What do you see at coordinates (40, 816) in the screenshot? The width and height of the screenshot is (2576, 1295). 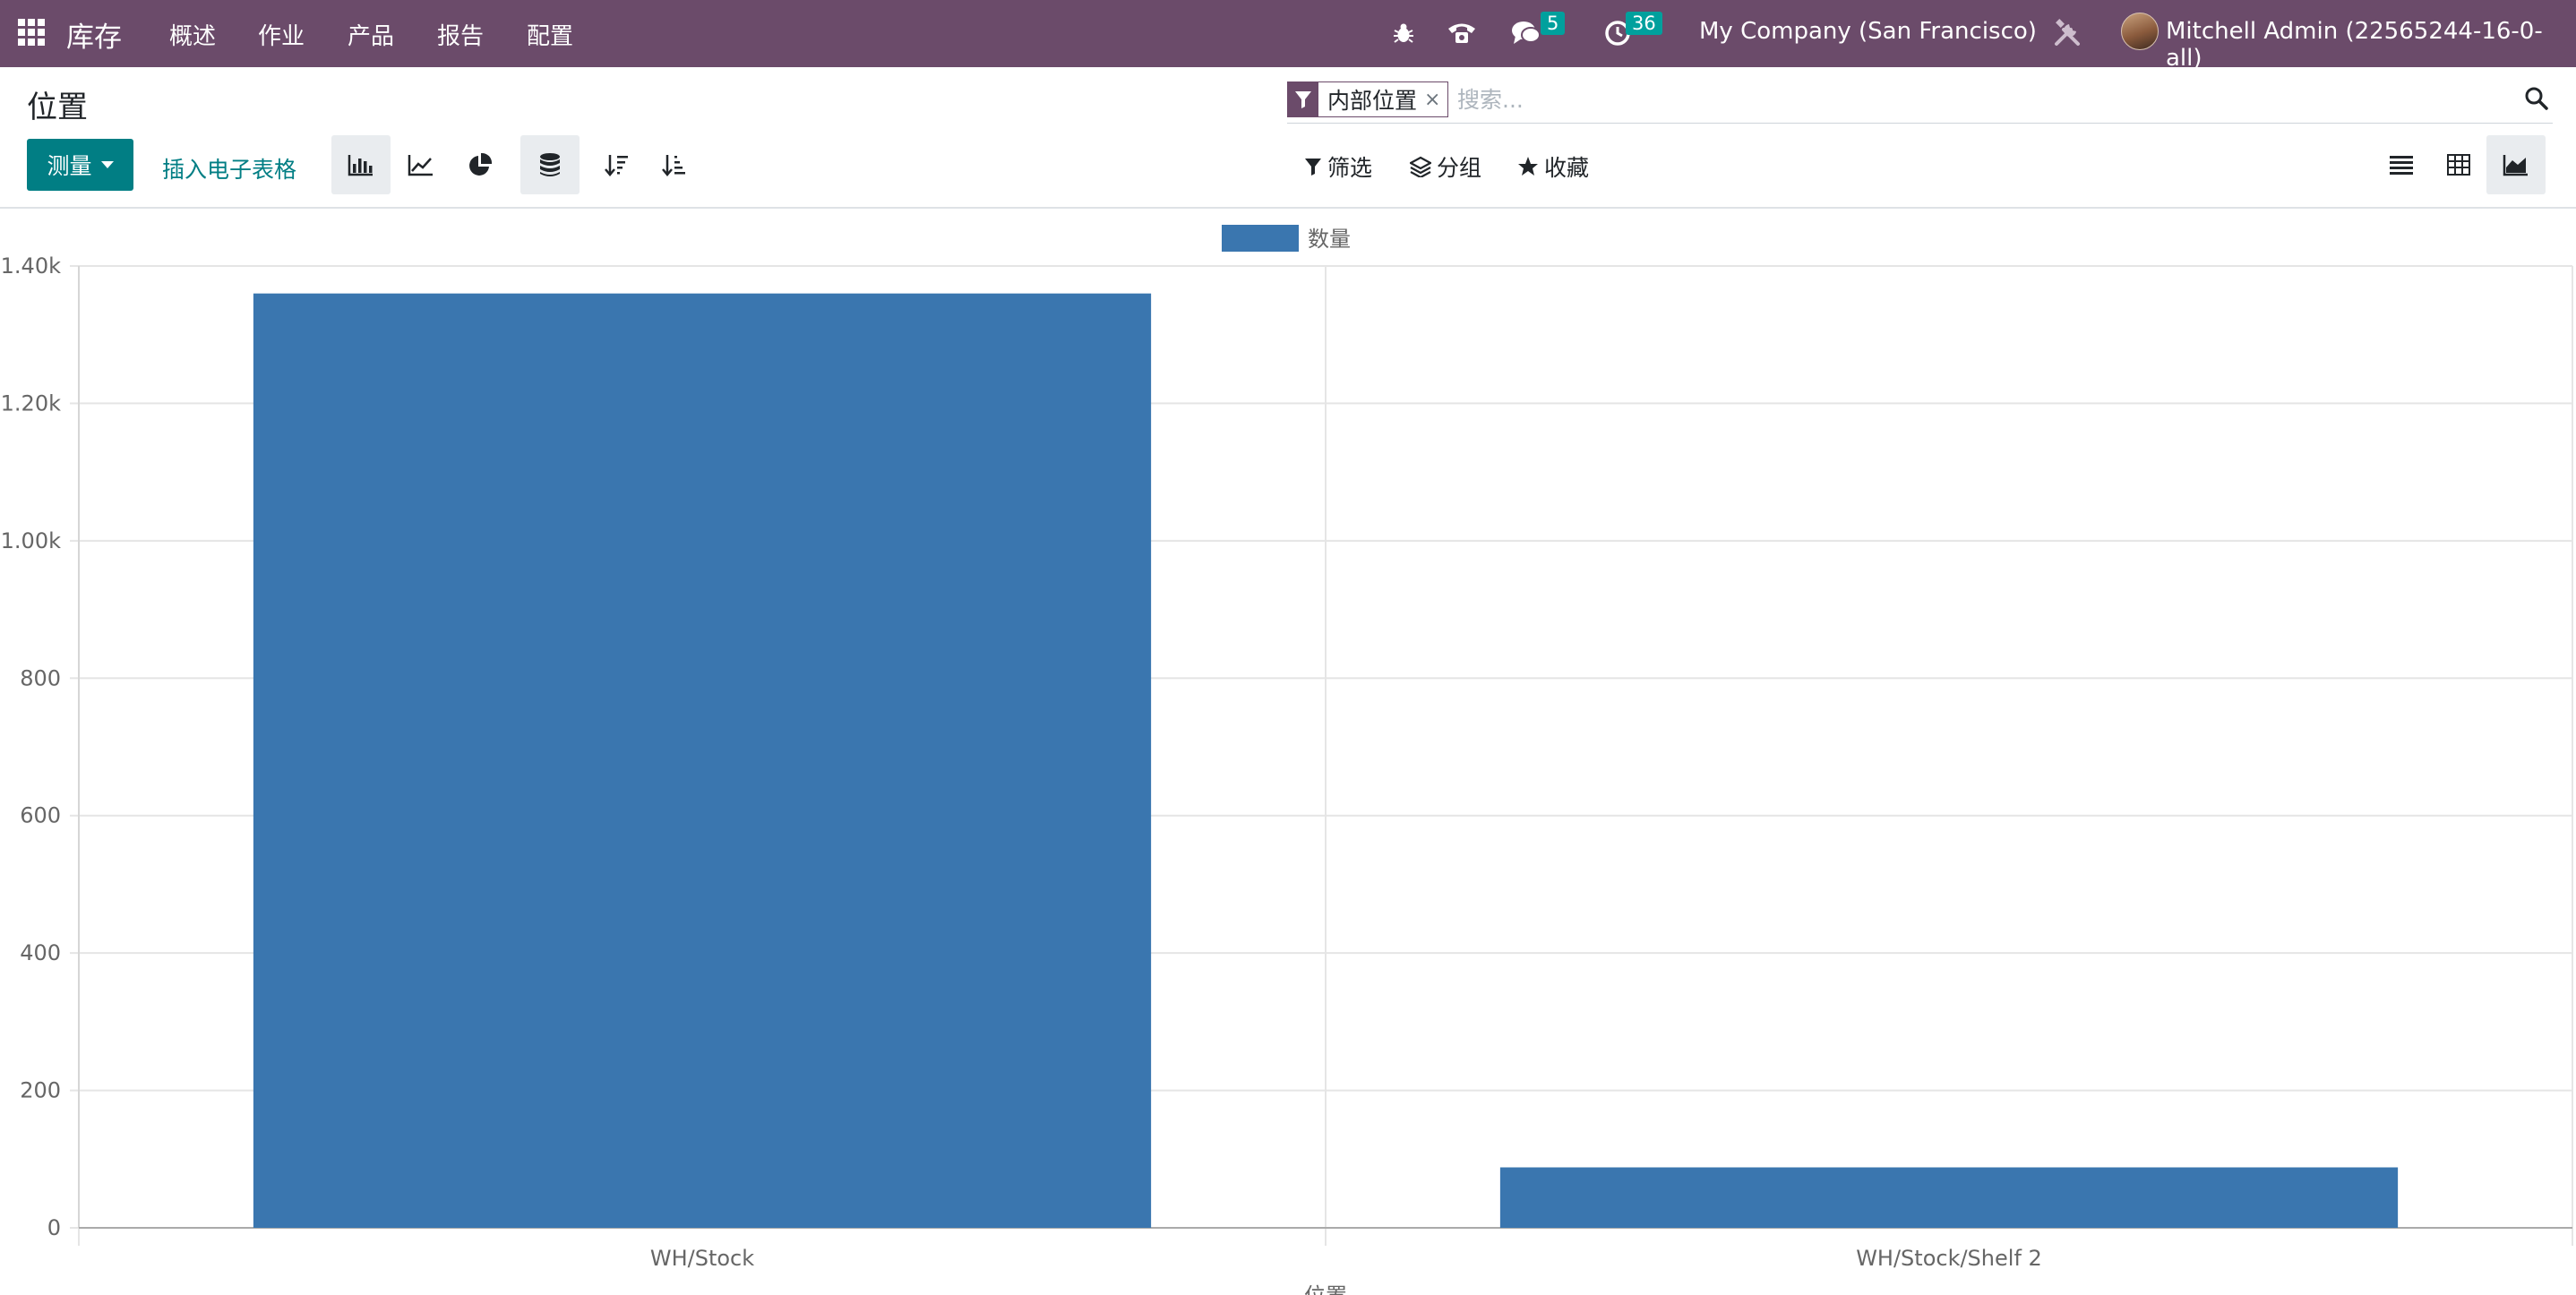 I see `y-tick-label: 600` at bounding box center [40, 816].